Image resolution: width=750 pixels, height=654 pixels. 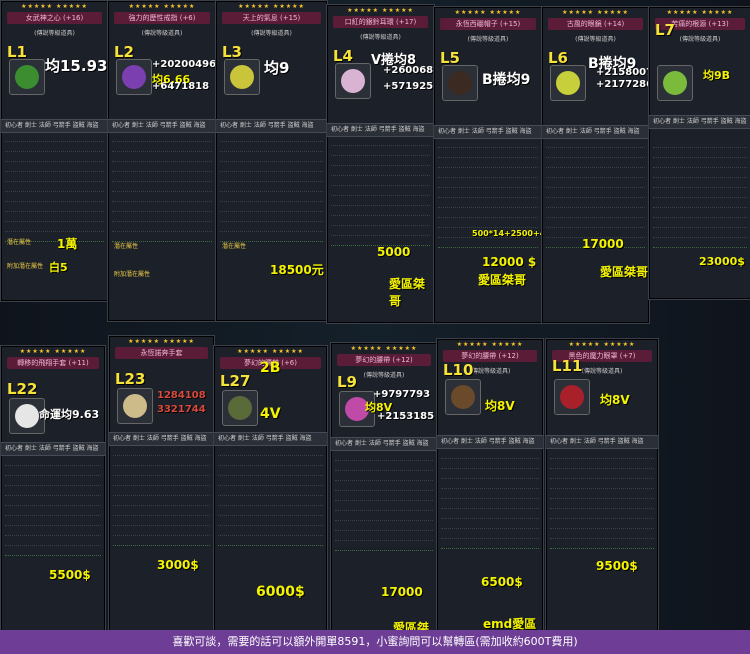 What do you see at coordinates (502, 582) in the screenshot?
I see `price: 6500$` at bounding box center [502, 582].